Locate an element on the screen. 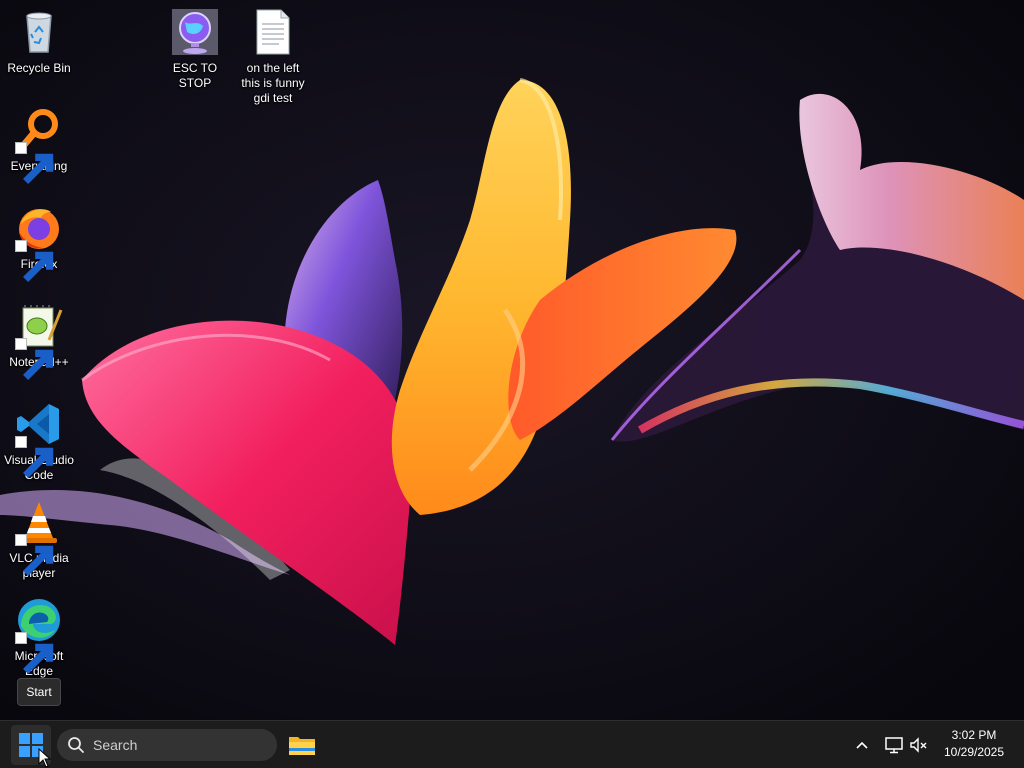 This screenshot has width=1024, height=768. desktop-icon-label: ESC TO STOP is located at coordinates (195, 75).